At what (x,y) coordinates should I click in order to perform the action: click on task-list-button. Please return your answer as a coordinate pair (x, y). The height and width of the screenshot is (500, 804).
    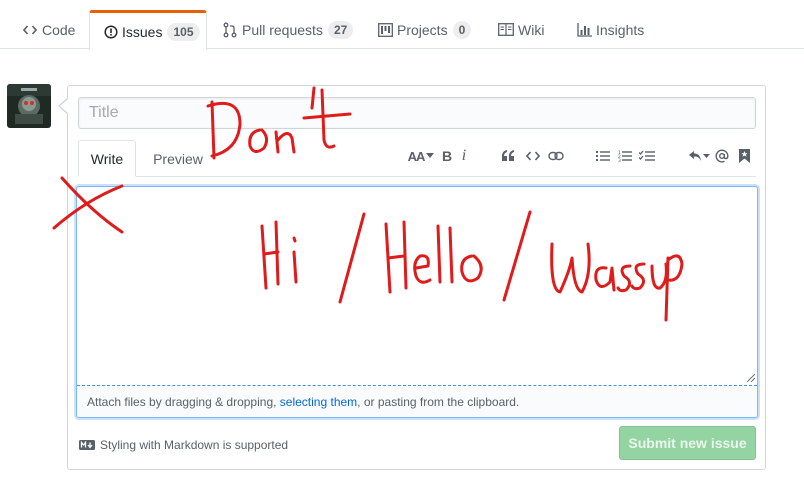
    Looking at the image, I should click on (647, 156).